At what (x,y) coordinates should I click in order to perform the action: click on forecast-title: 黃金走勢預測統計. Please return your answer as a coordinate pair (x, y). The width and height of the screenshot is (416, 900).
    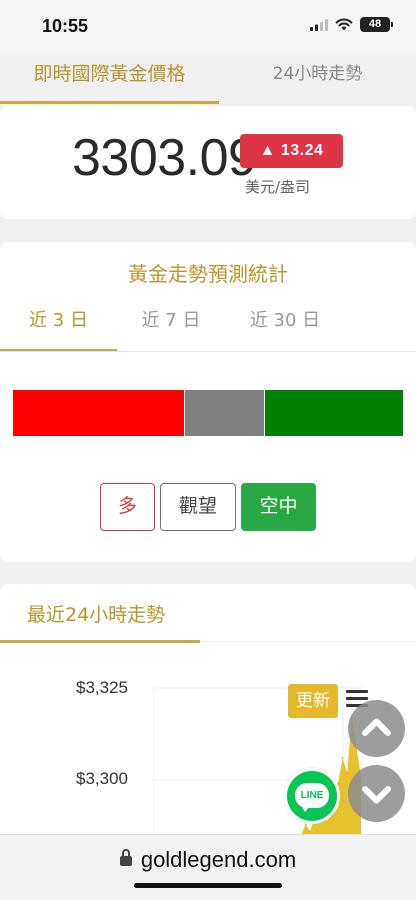
    Looking at the image, I should click on (208, 274).